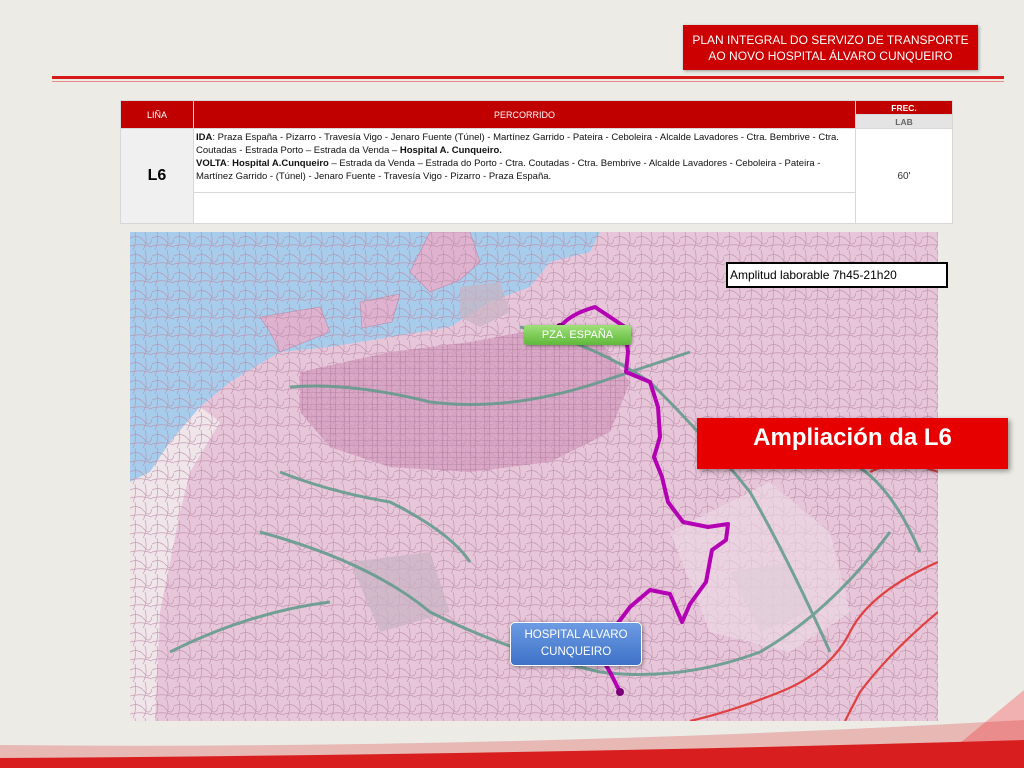  What do you see at coordinates (157, 176) in the screenshot?
I see `line-id: L6` at bounding box center [157, 176].